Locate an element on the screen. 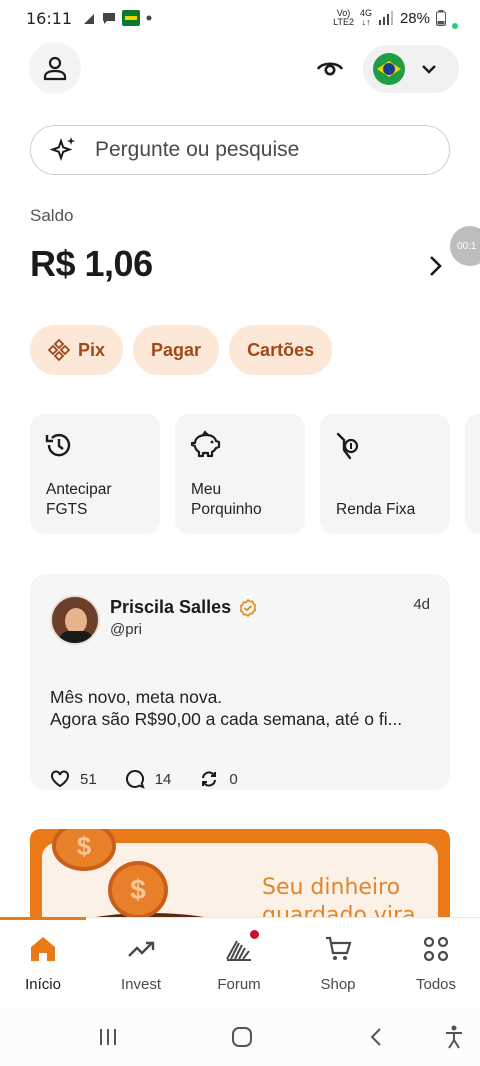 The image size is (480, 1066). quick-actions: Pix Pagar Cartões is located at coordinates (181, 350).